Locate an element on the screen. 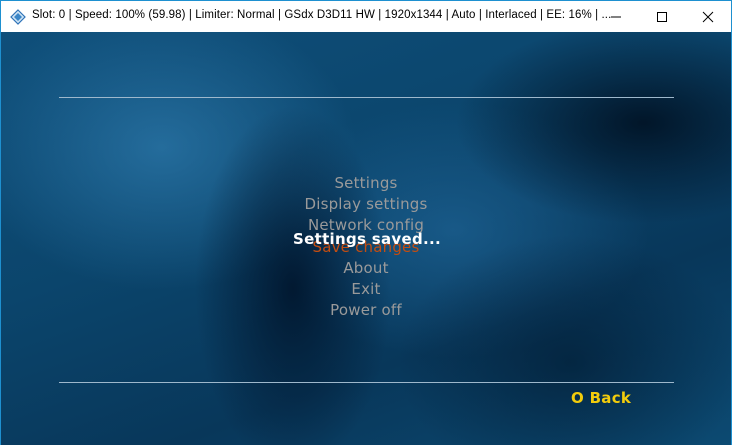 This screenshot has height=445, width=732. back-button: O Back is located at coordinates (601, 398).